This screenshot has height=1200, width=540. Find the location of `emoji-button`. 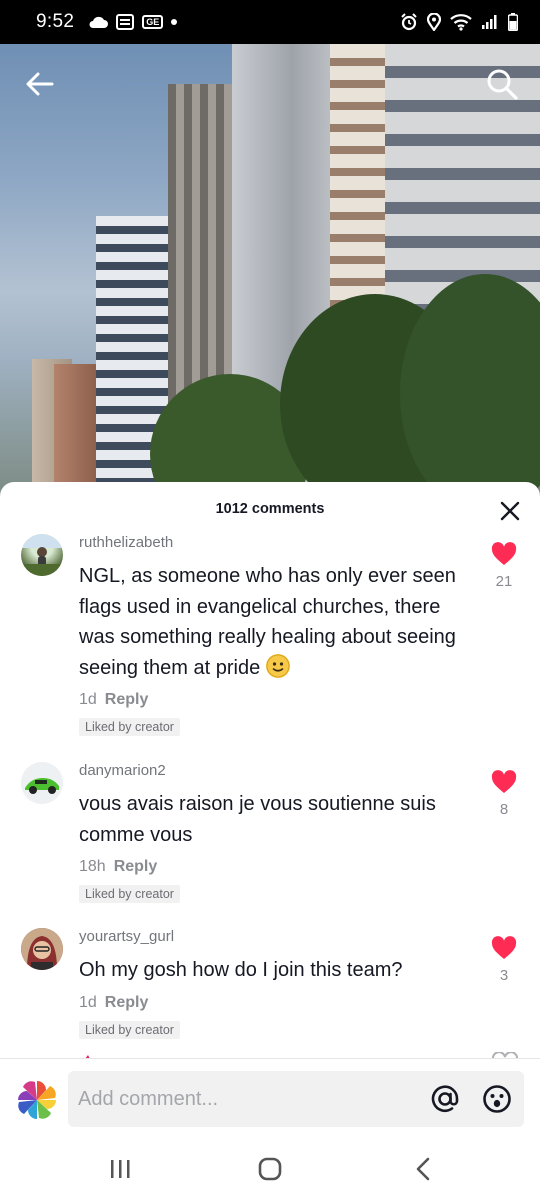

emoji-button is located at coordinates (497, 1099).